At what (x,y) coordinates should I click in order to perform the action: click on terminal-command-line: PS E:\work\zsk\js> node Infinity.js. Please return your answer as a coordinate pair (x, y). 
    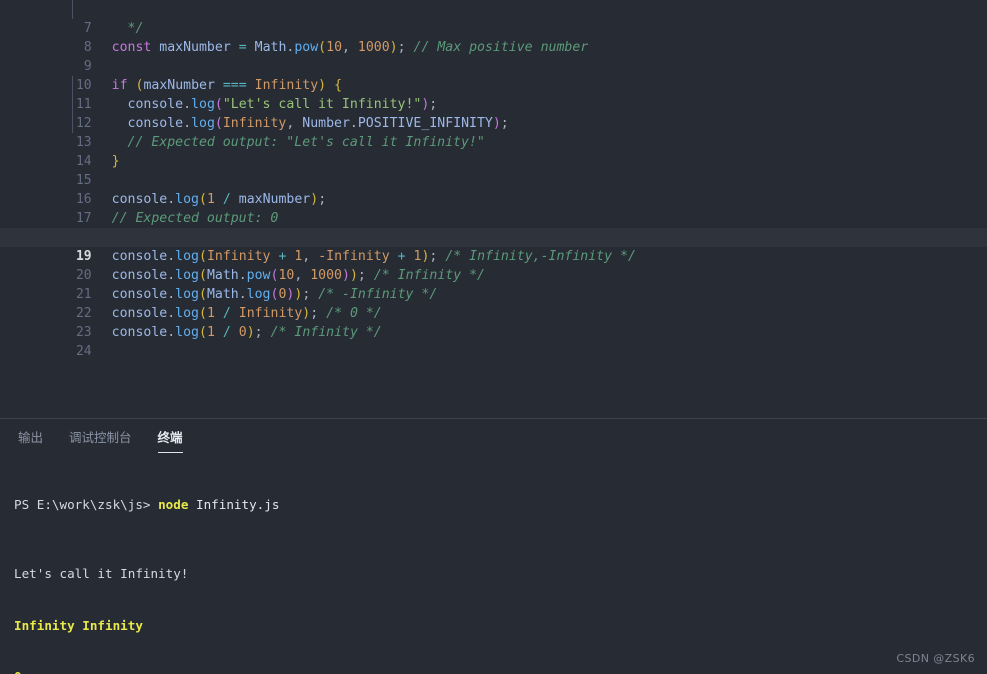
    Looking at the image, I should click on (500, 504).